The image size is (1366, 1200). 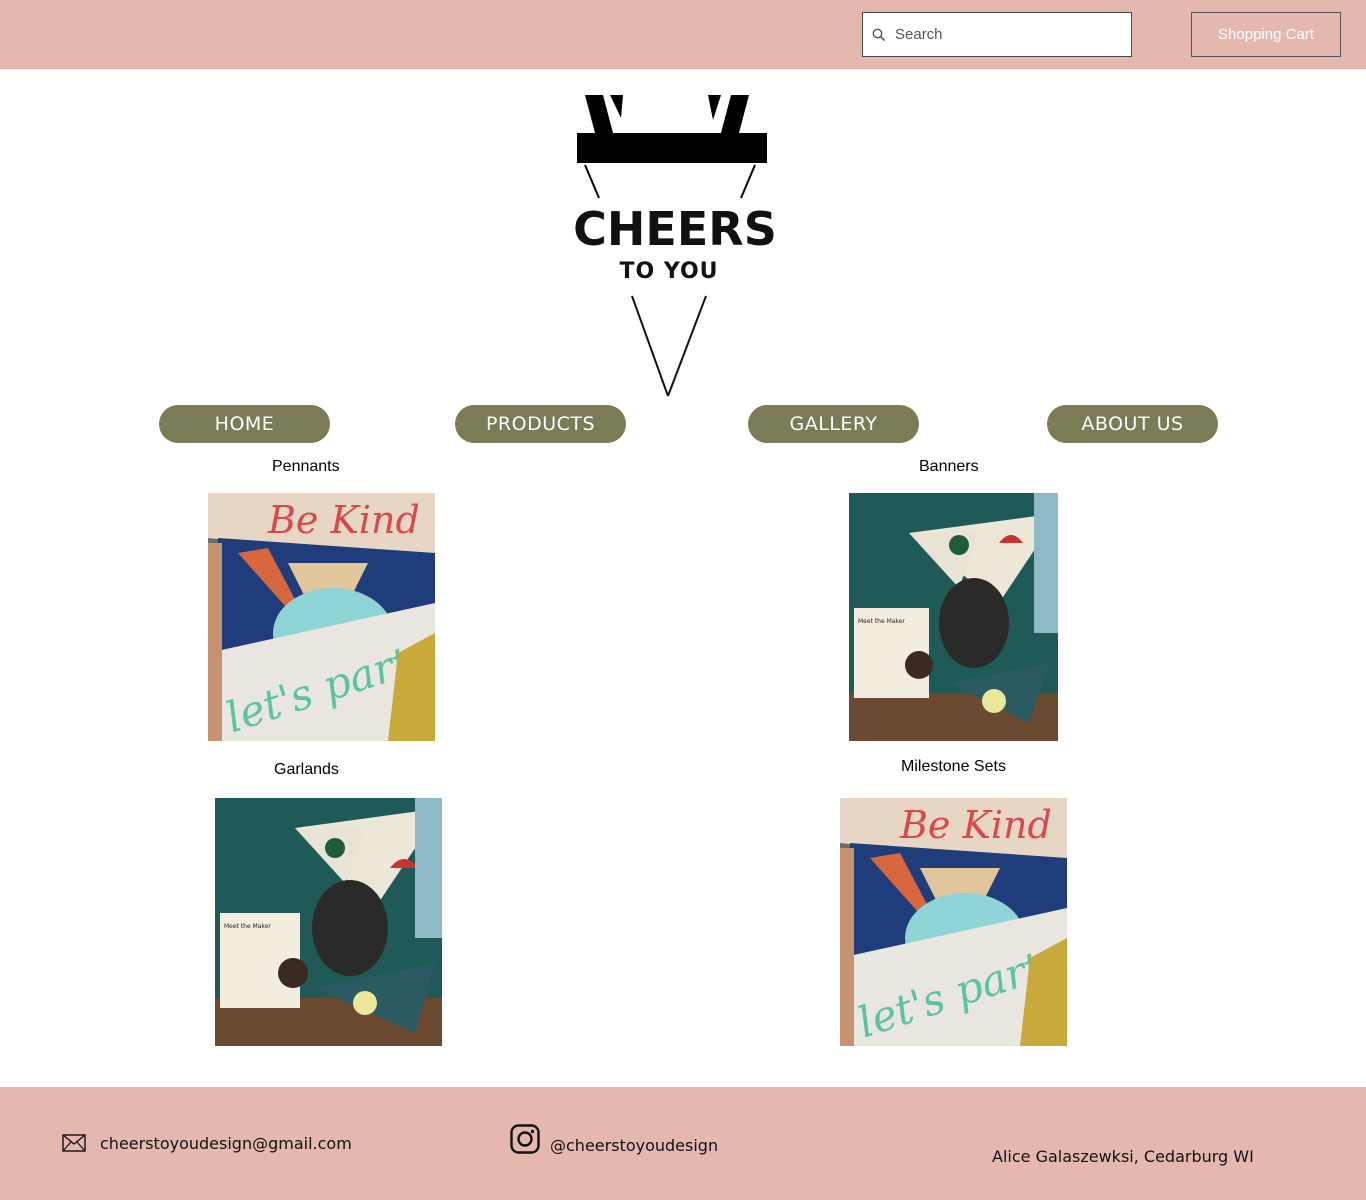 I want to click on cheers-to-you-logo: CHEERS TO YOU, so click(x=675, y=245).